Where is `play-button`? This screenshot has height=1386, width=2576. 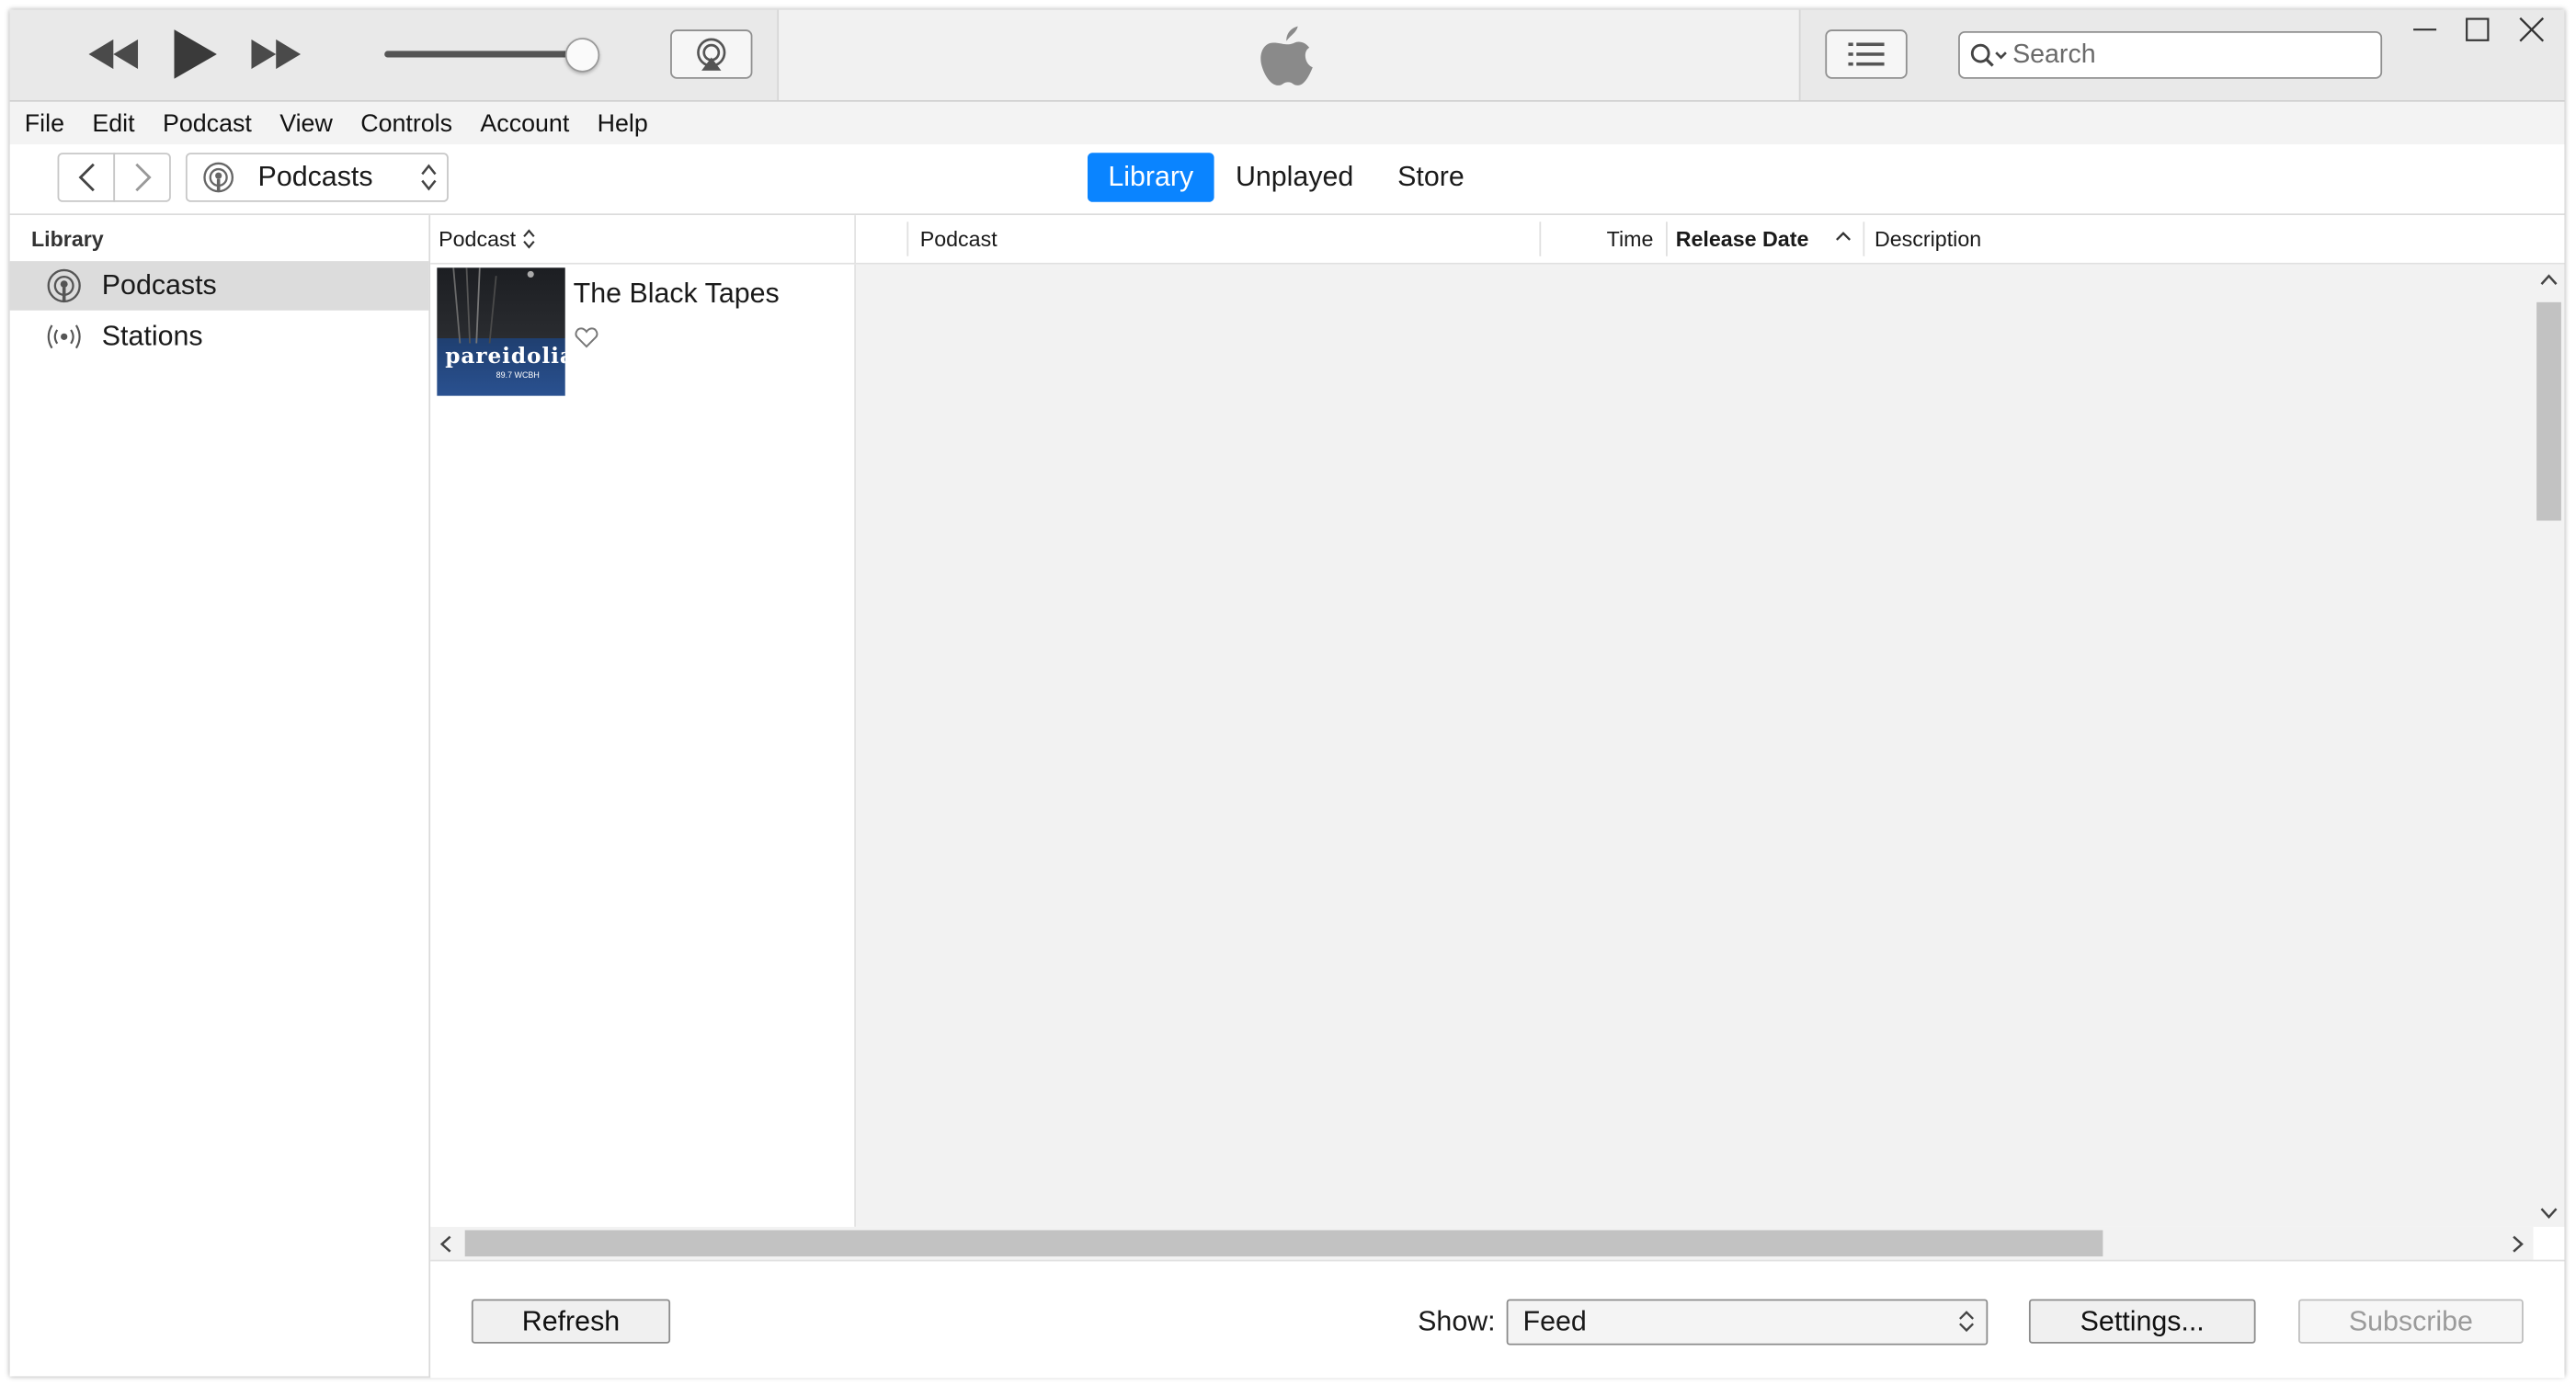
play-button is located at coordinates (196, 55).